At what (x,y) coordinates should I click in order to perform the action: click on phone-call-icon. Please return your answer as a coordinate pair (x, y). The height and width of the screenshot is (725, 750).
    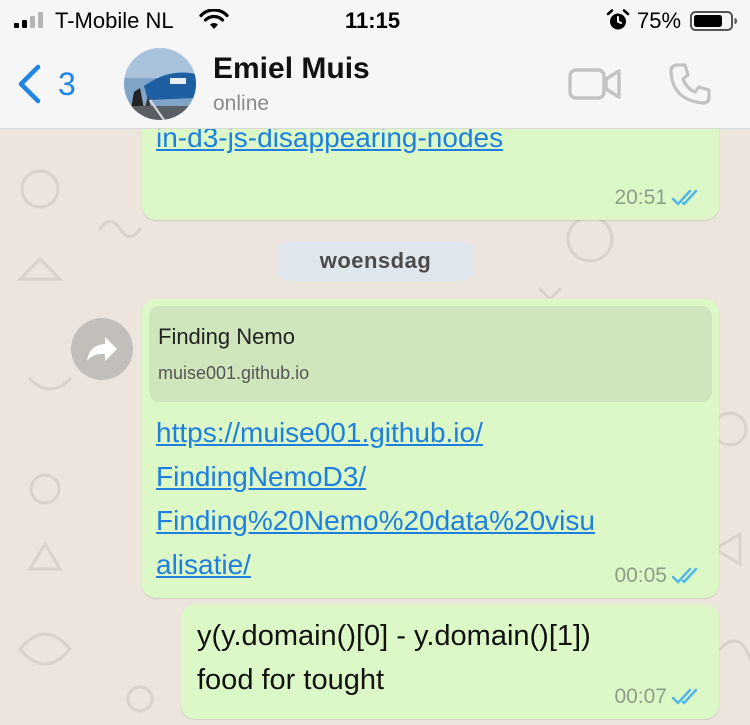
    Looking at the image, I should click on (690, 84).